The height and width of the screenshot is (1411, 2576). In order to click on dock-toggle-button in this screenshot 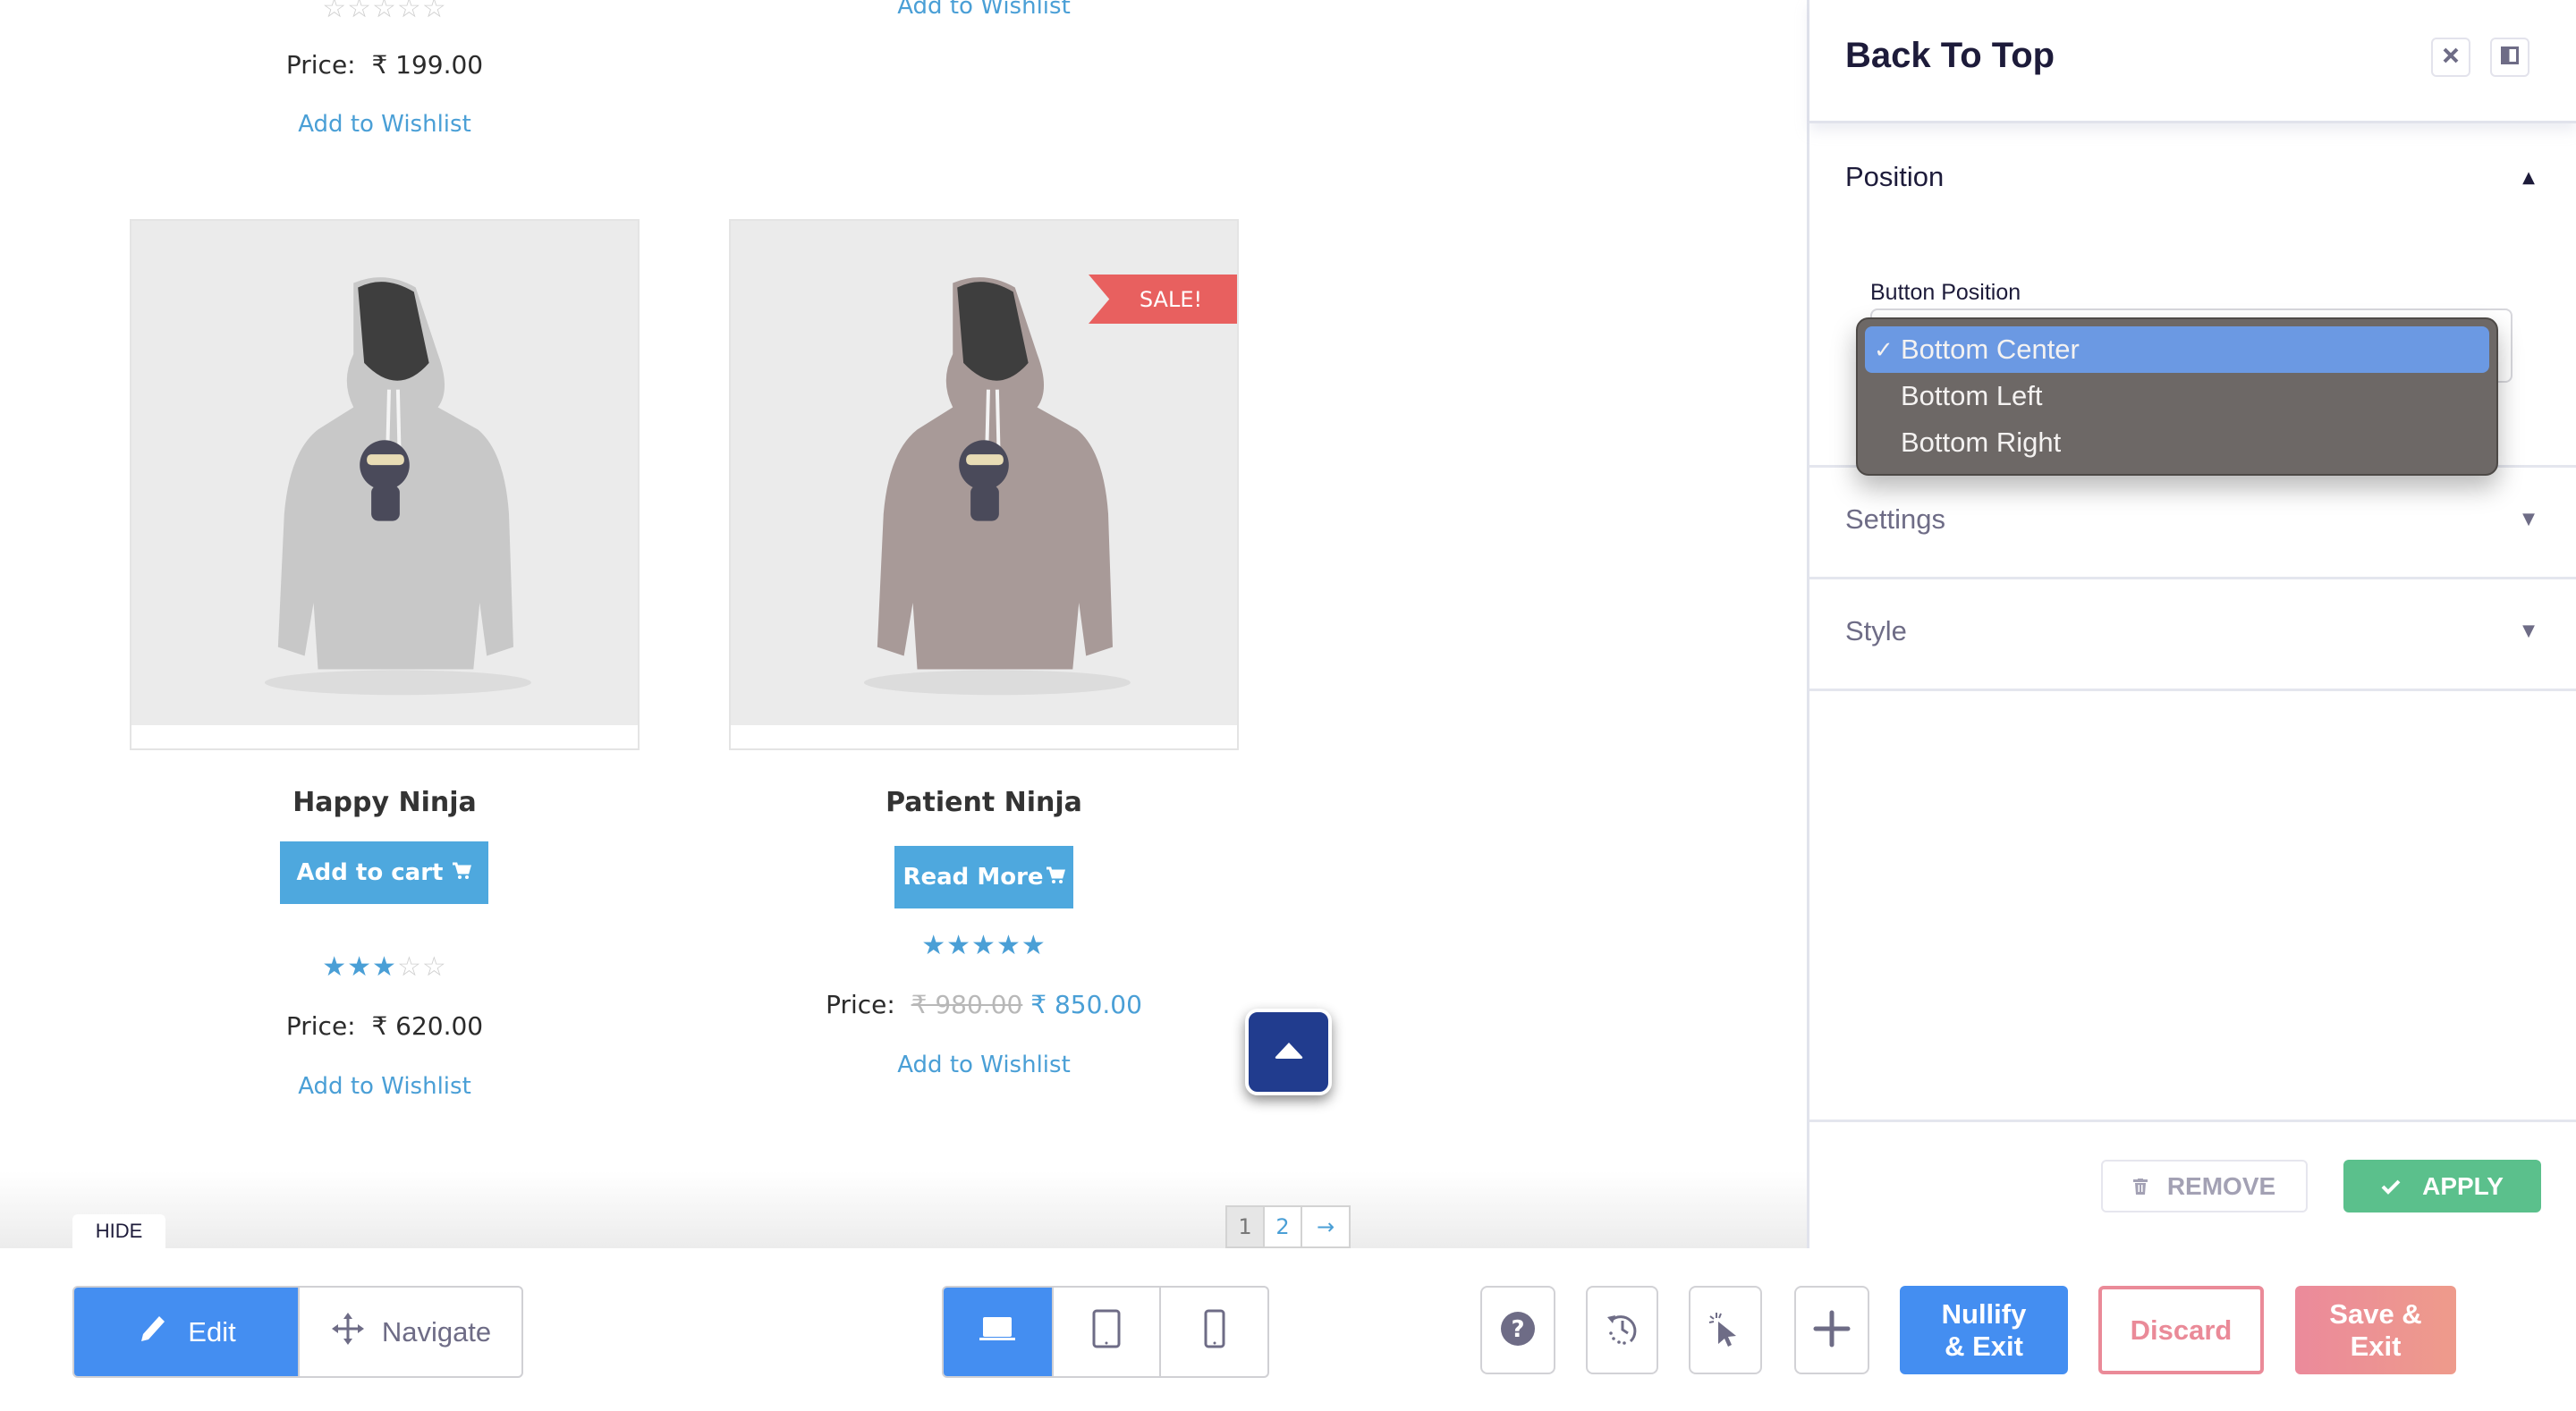, I will do `click(2509, 58)`.